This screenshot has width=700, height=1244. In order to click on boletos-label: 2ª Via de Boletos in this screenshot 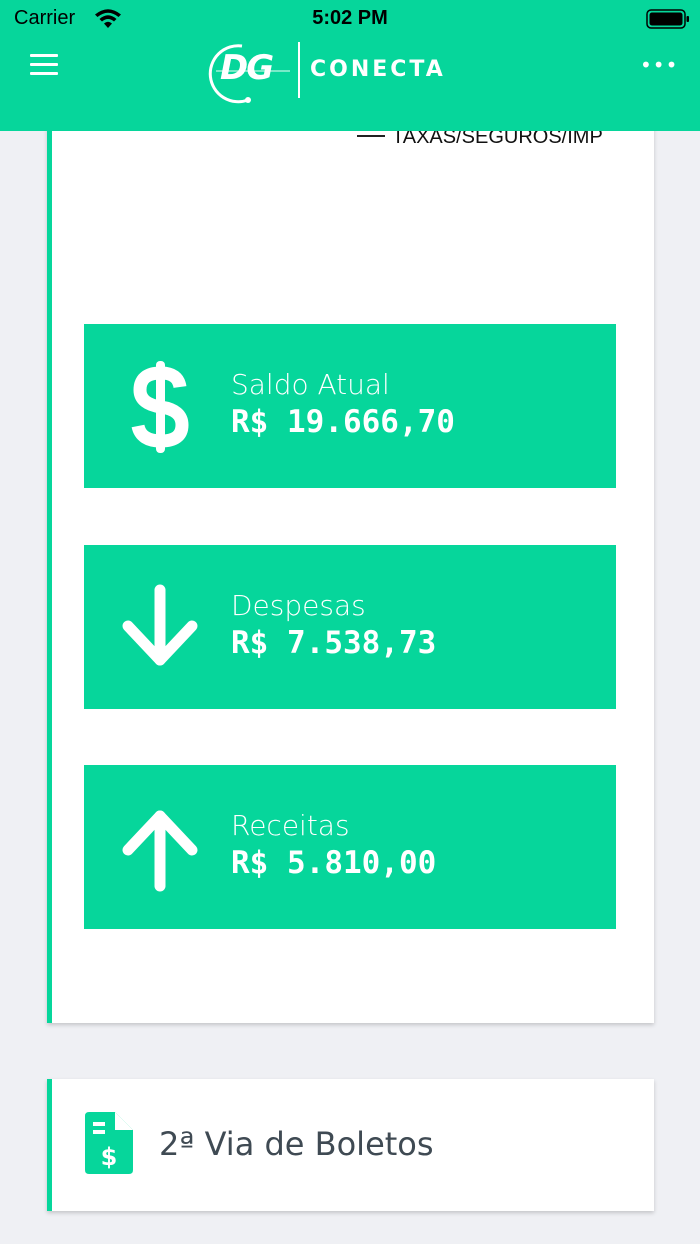, I will do `click(296, 1144)`.